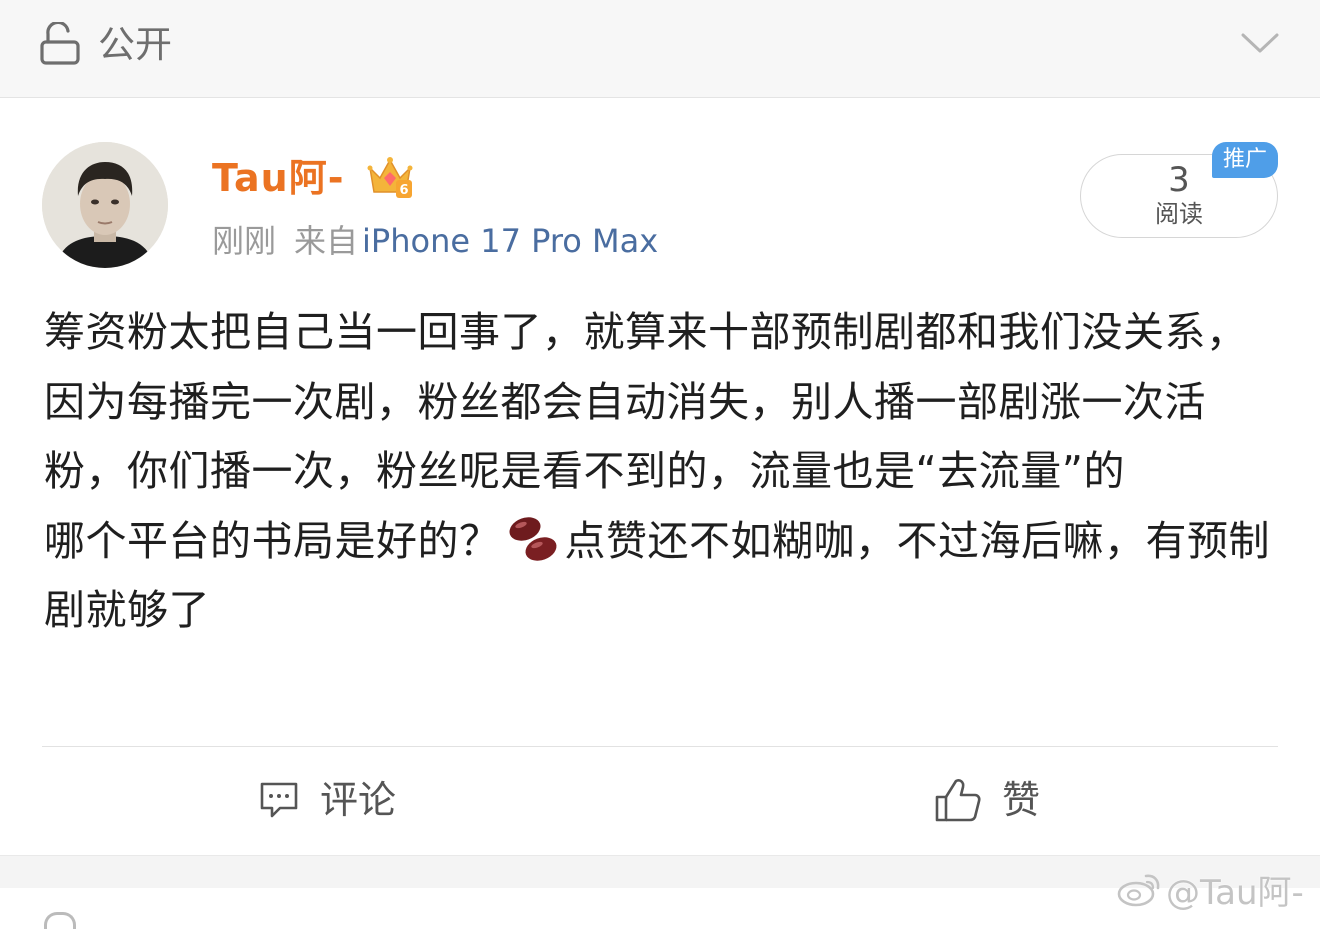 Image resolution: width=1320 pixels, height=929 pixels. I want to click on promo-badge: 推广, so click(1245, 160).